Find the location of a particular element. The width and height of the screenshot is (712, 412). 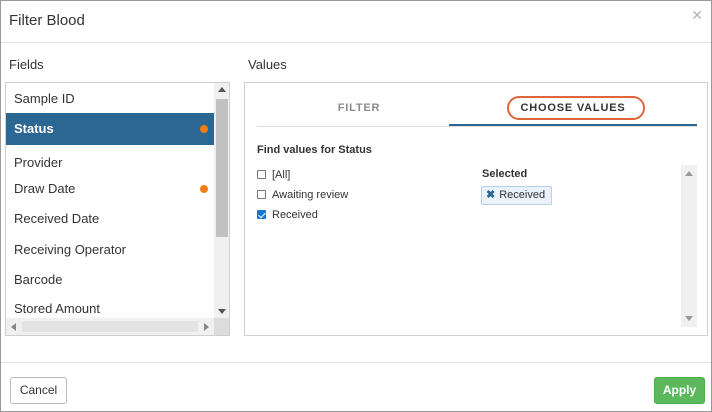

field-item-receiving-operator: Receiving Operator is located at coordinates (110, 250).